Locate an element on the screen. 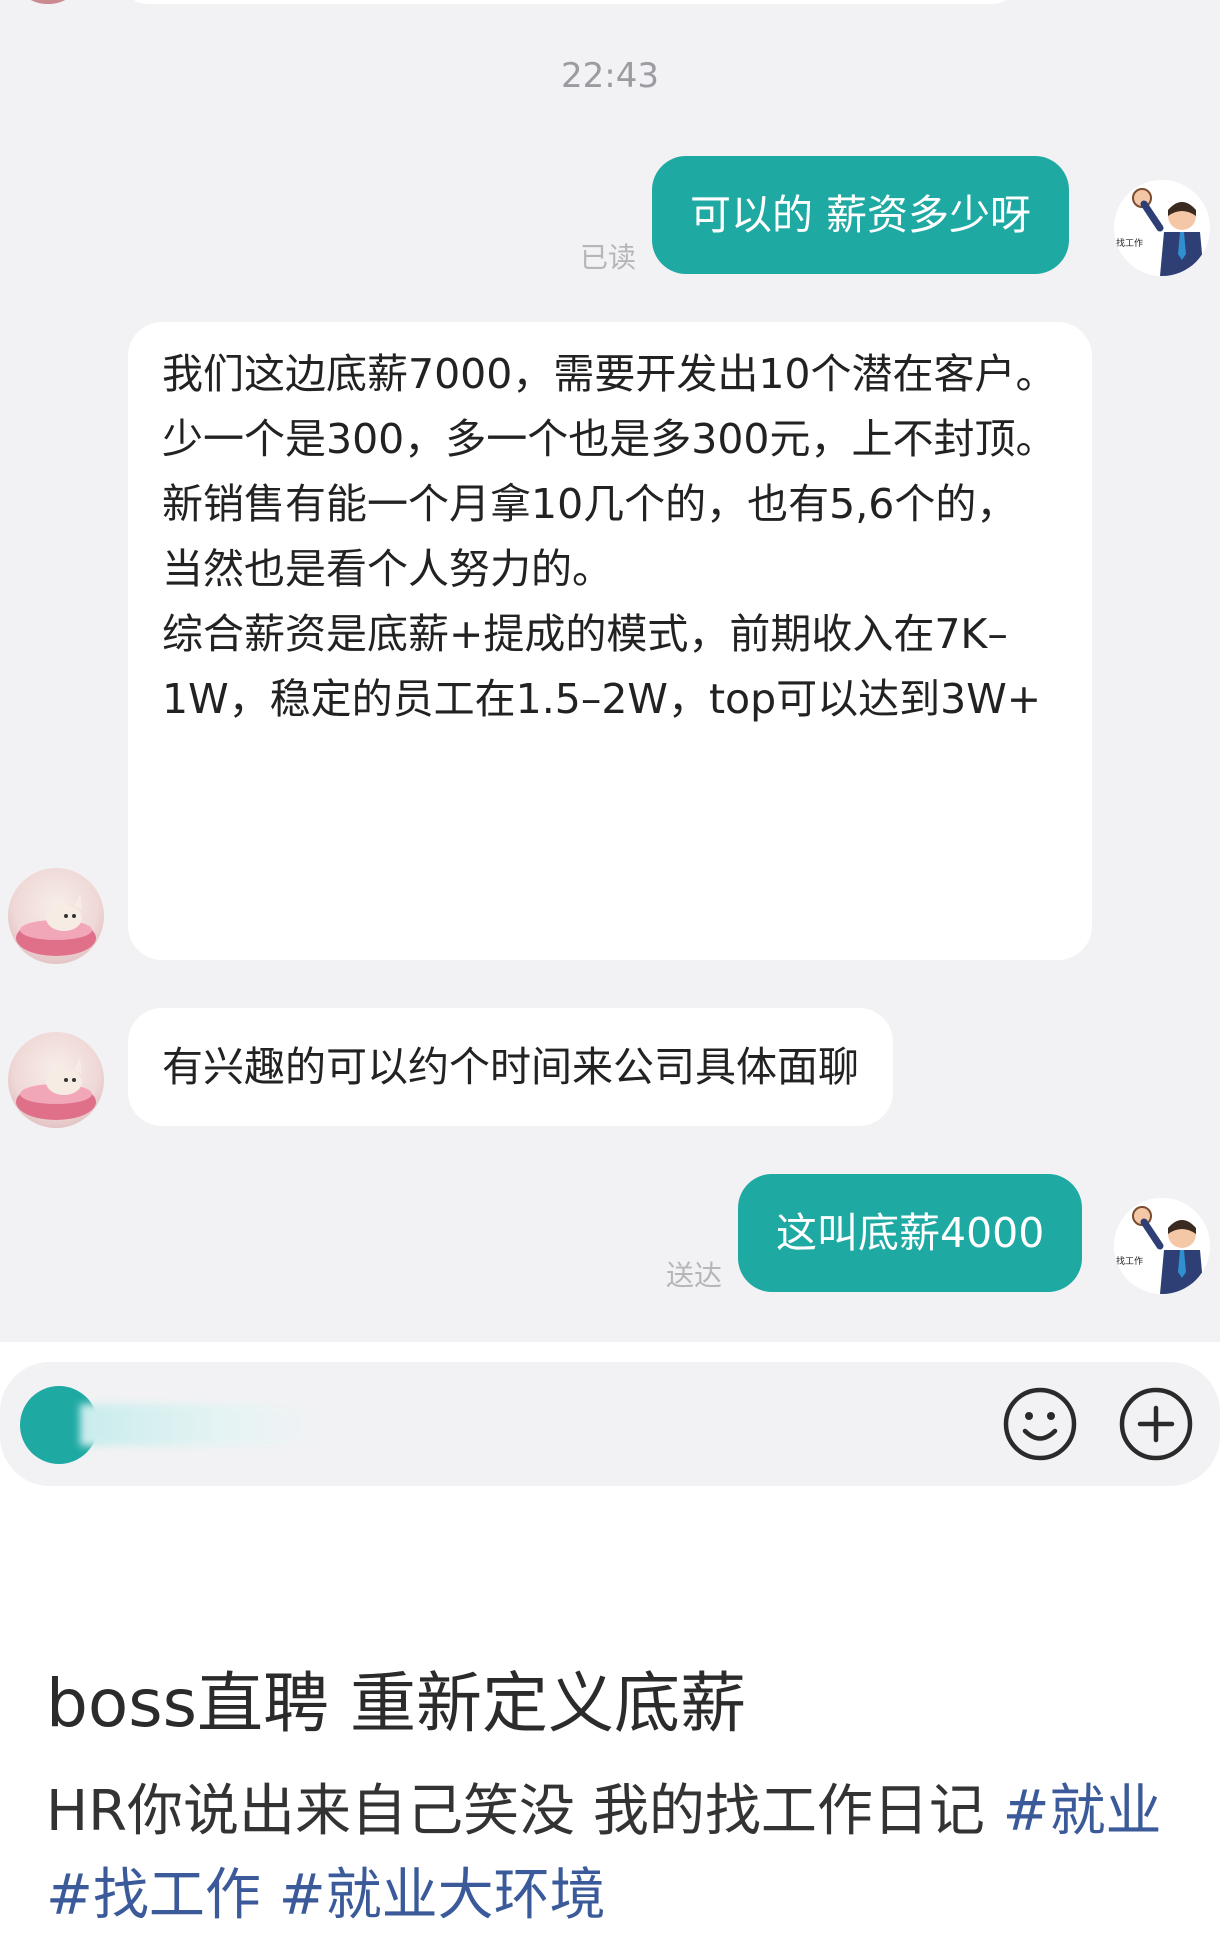  message-input-bar is located at coordinates (610, 1424).